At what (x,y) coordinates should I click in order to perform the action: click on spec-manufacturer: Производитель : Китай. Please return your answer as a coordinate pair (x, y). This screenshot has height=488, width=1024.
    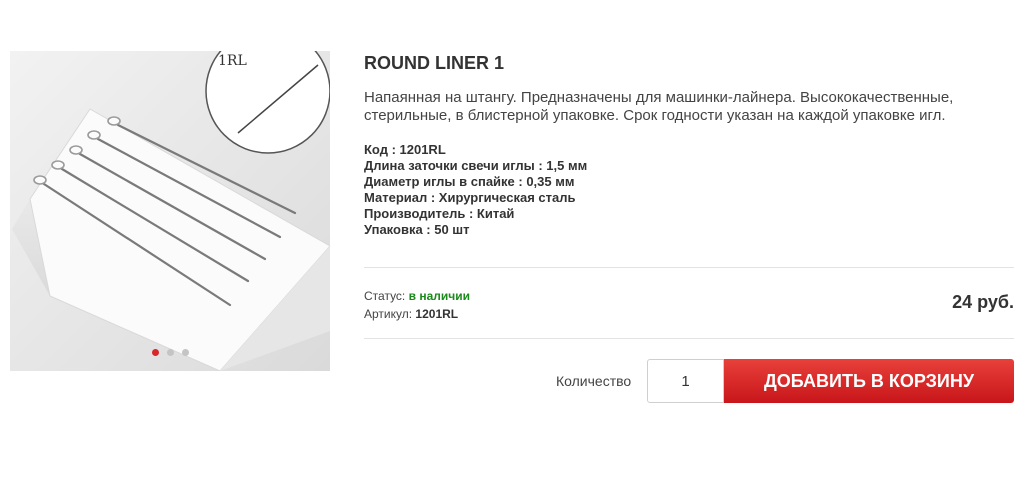
    Looking at the image, I should click on (439, 213).